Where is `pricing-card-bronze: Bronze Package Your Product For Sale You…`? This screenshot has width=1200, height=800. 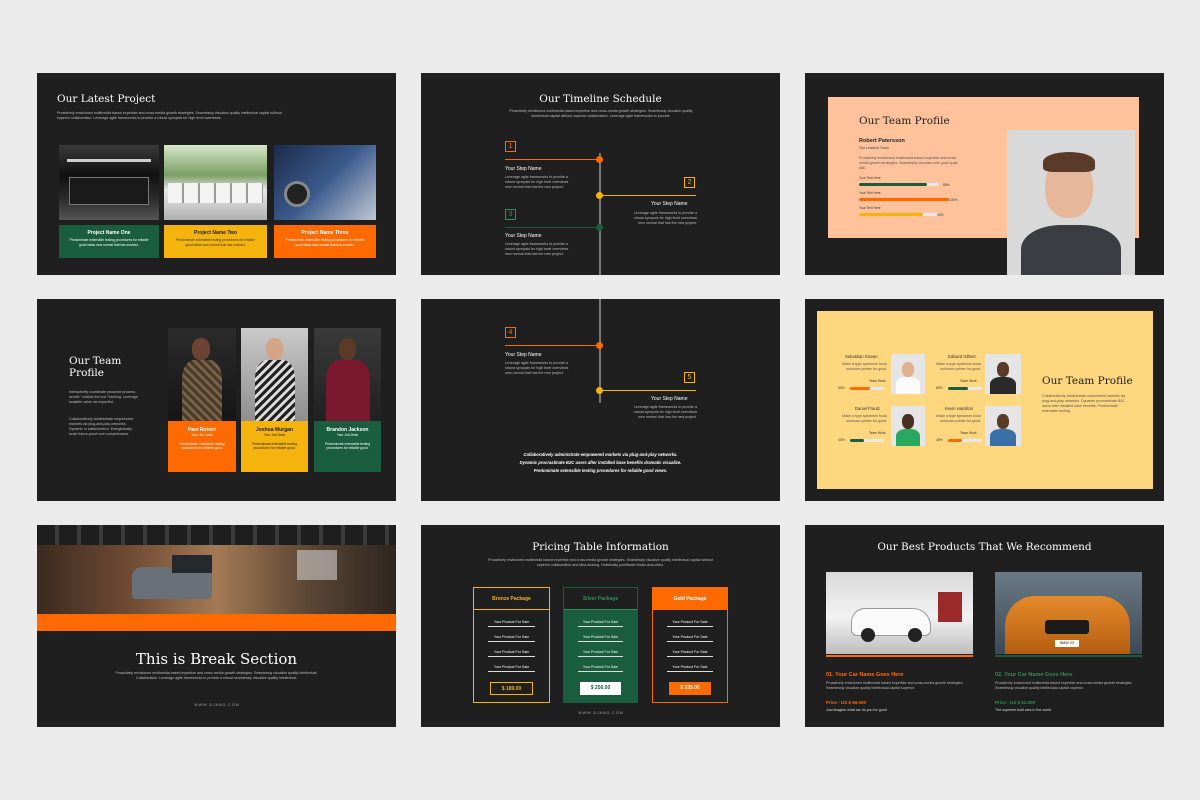 pricing-card-bronze: Bronze Package Your Product For Sale You… is located at coordinates (511, 645).